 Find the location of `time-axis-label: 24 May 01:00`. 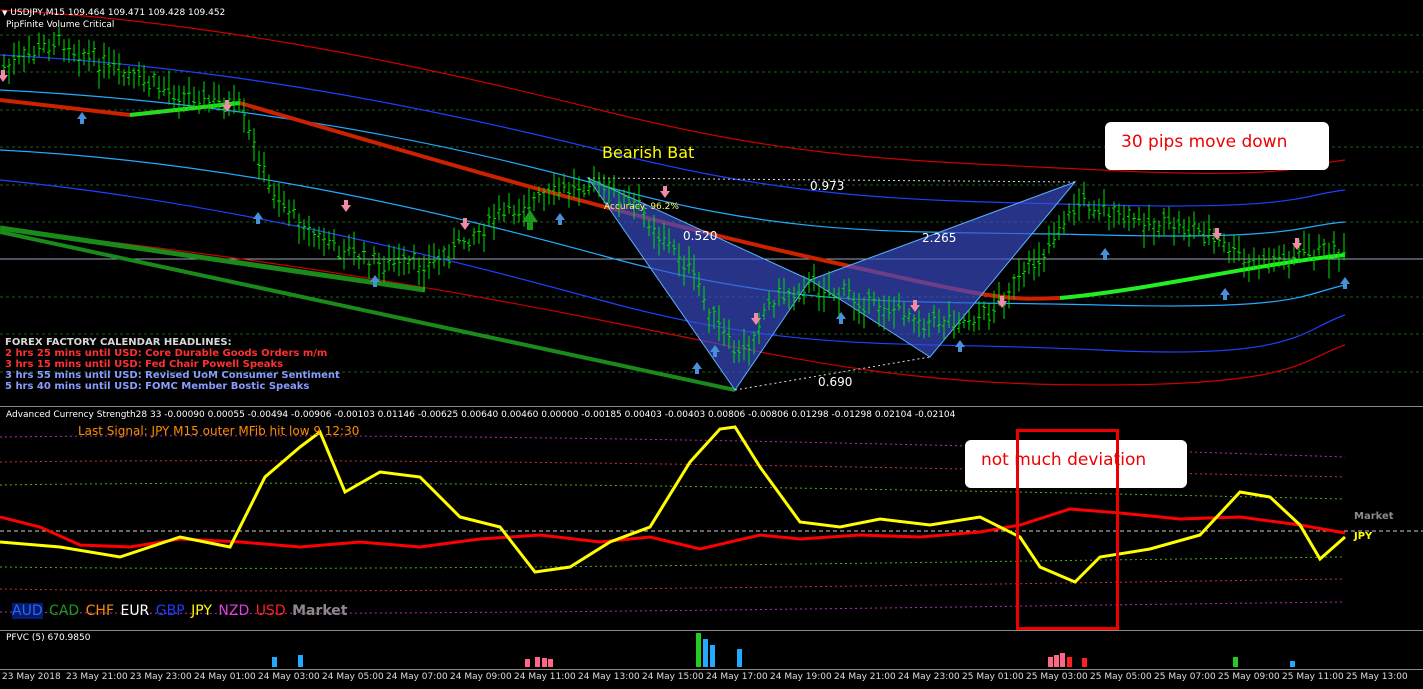

time-axis-label: 24 May 01:00 is located at coordinates (225, 677).